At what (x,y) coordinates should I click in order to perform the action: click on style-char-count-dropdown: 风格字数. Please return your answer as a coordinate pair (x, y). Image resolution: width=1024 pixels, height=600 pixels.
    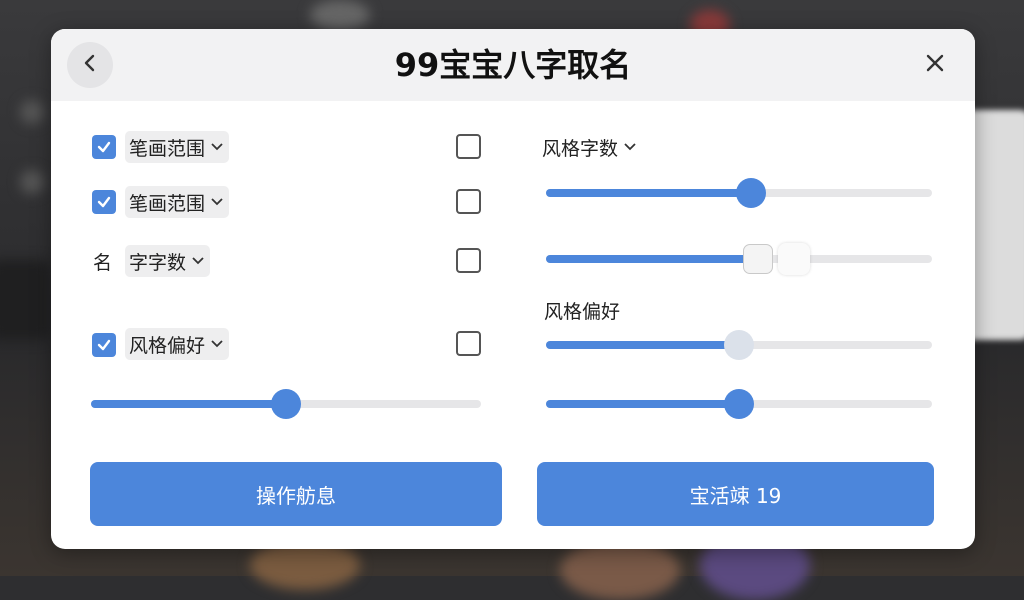
    Looking at the image, I should click on (591, 147).